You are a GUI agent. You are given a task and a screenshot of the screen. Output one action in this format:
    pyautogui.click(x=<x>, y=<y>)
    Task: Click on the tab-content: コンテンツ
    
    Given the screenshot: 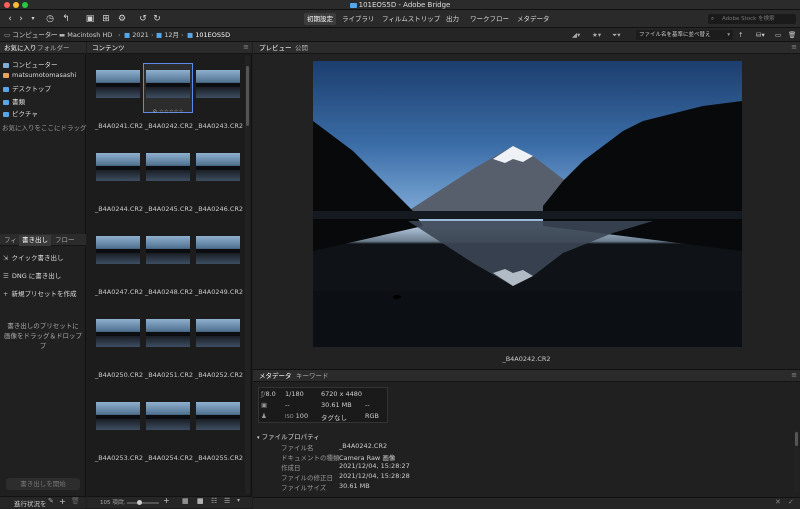 What is the action you would take?
    pyautogui.click(x=108, y=48)
    